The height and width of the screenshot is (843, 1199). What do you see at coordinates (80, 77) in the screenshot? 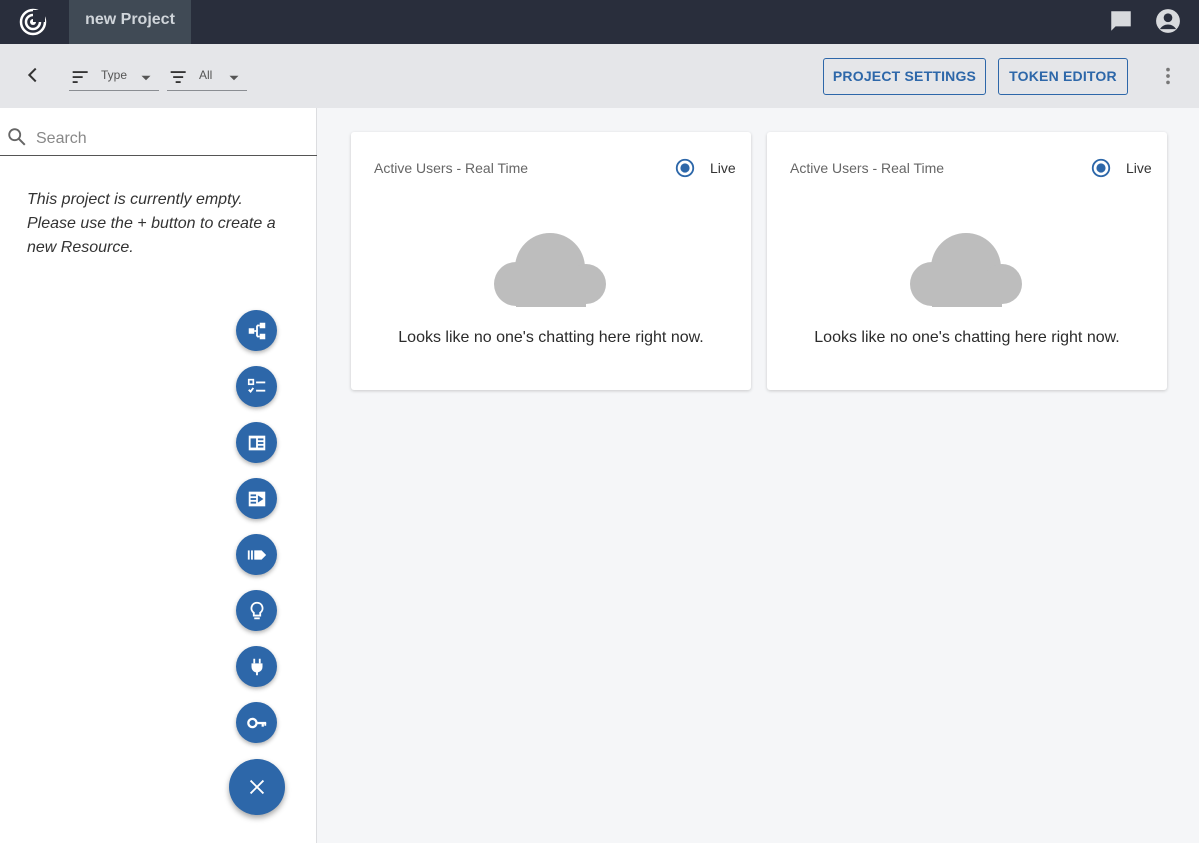
I see `sort-icon` at bounding box center [80, 77].